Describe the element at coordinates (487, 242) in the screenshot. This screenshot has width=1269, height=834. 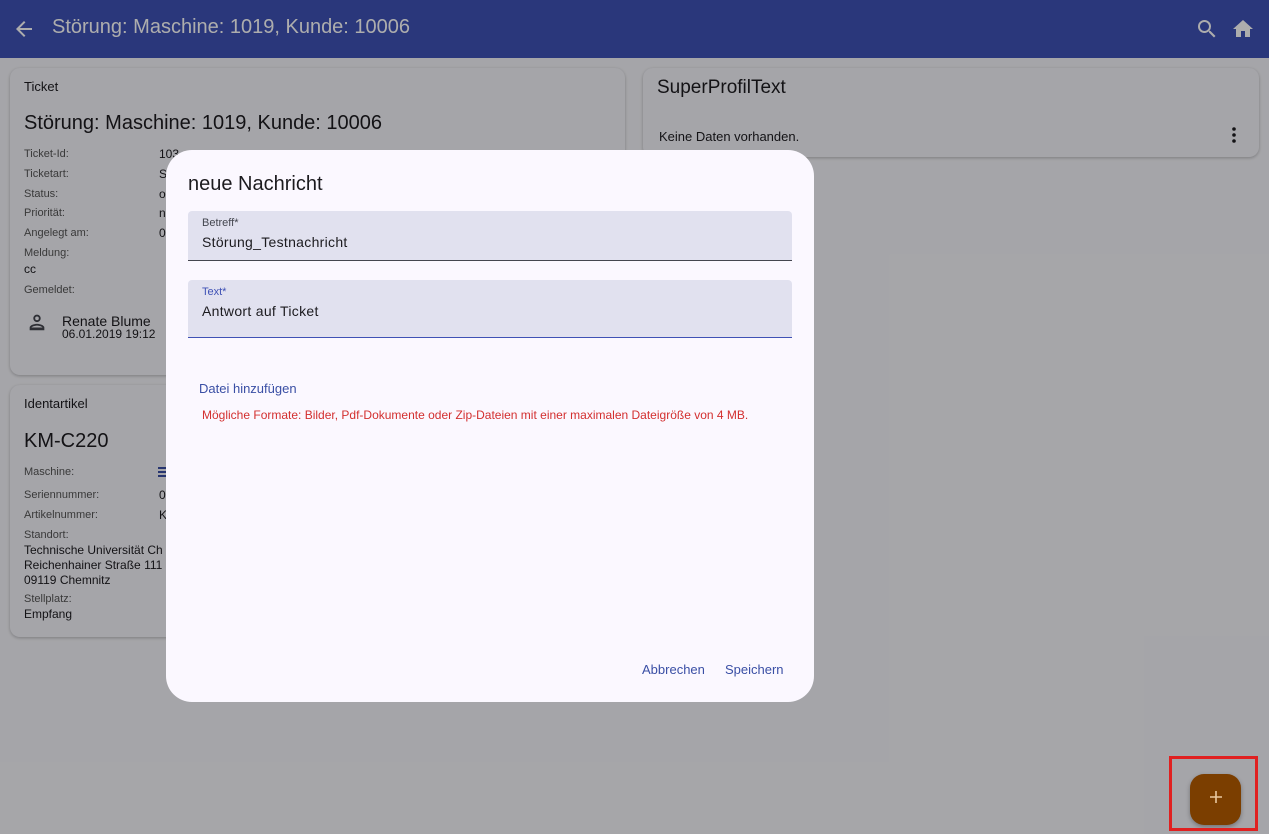
I see `subject-input` at that location.